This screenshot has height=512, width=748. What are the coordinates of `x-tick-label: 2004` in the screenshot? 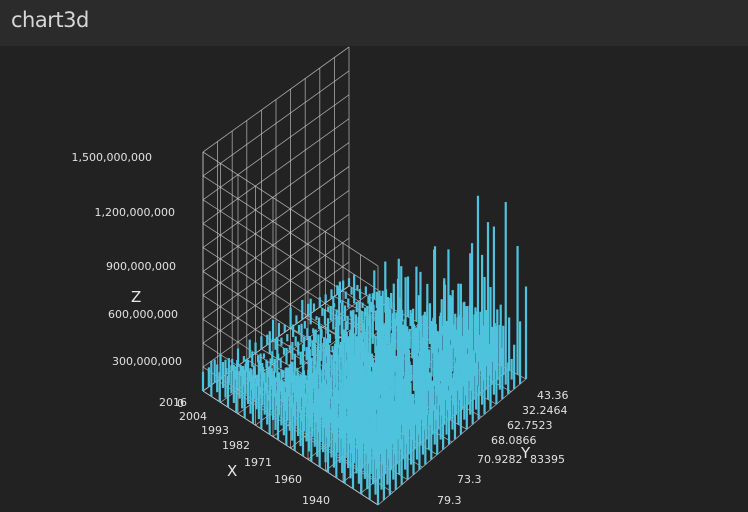 It's located at (193, 416).